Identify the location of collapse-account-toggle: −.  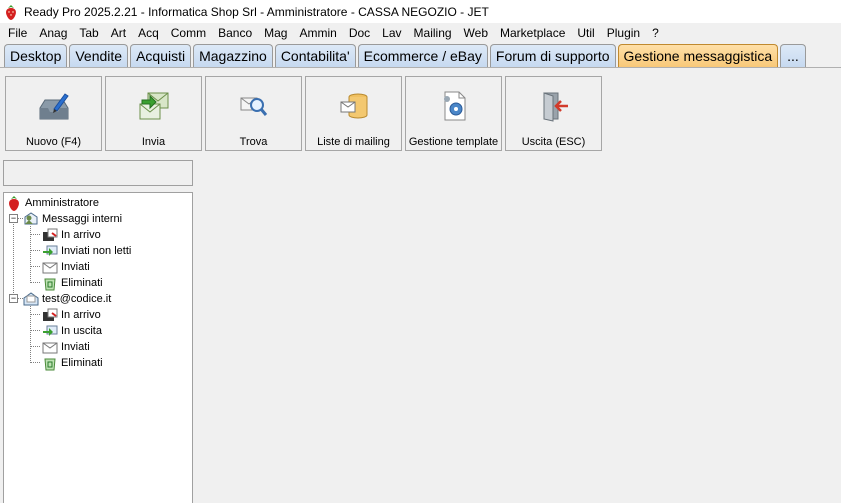
(13, 298).